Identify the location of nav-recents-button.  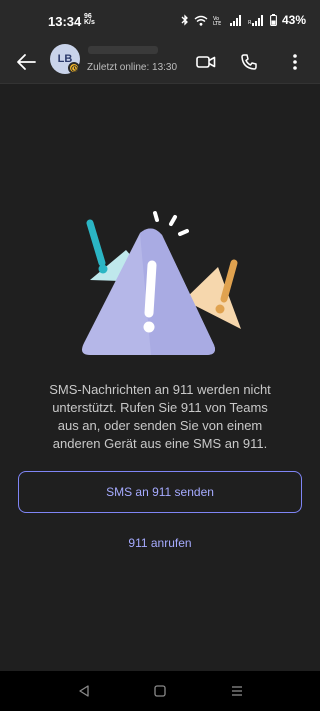
(237, 691).